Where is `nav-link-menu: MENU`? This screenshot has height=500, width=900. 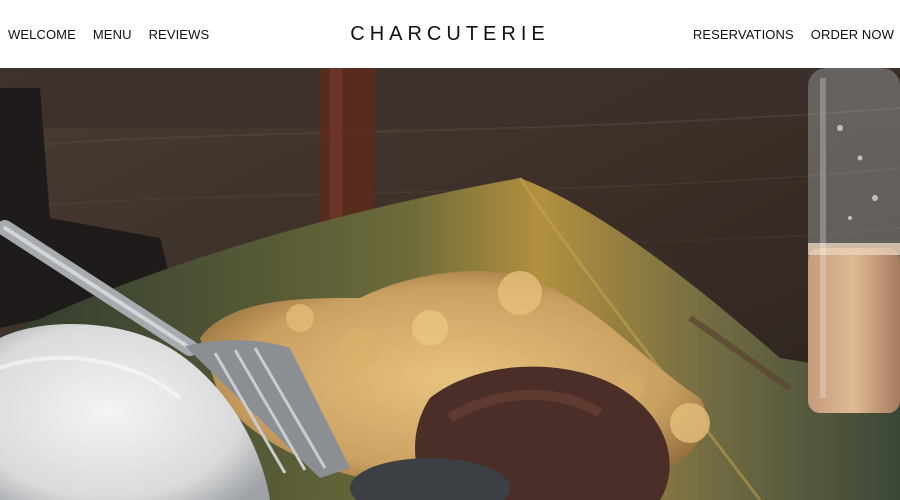 nav-link-menu: MENU is located at coordinates (112, 34).